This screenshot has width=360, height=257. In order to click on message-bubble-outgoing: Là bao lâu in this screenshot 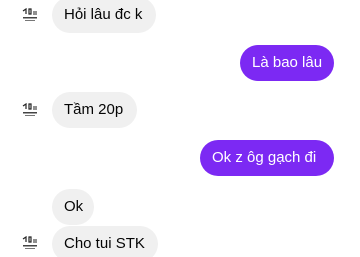, I will do `click(287, 63)`.